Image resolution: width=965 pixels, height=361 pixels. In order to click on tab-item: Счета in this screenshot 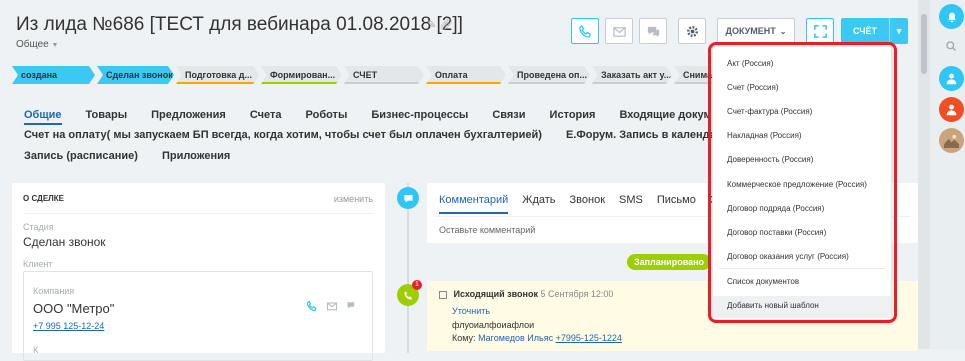, I will do `click(266, 117)`.